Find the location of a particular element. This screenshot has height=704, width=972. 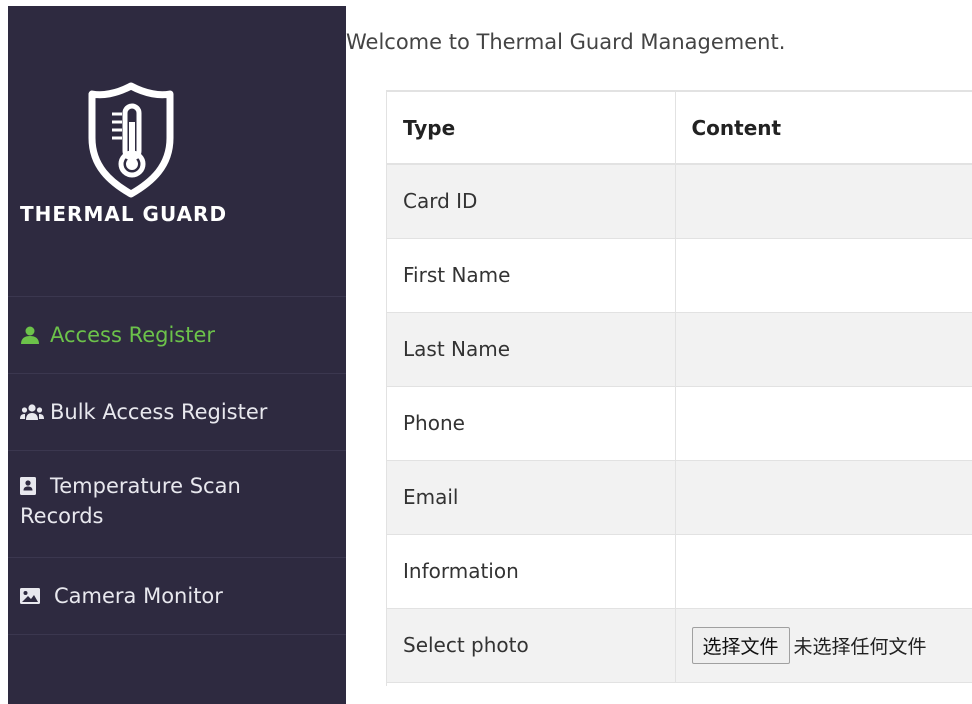

table-row: Phone is located at coordinates (679, 423).